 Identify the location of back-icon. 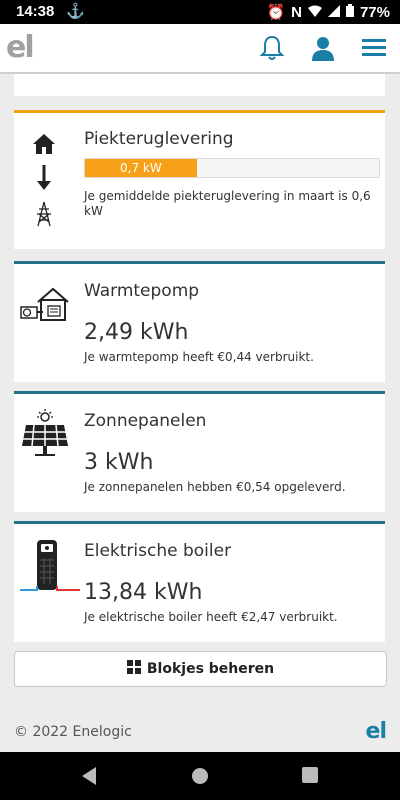
(90, 776).